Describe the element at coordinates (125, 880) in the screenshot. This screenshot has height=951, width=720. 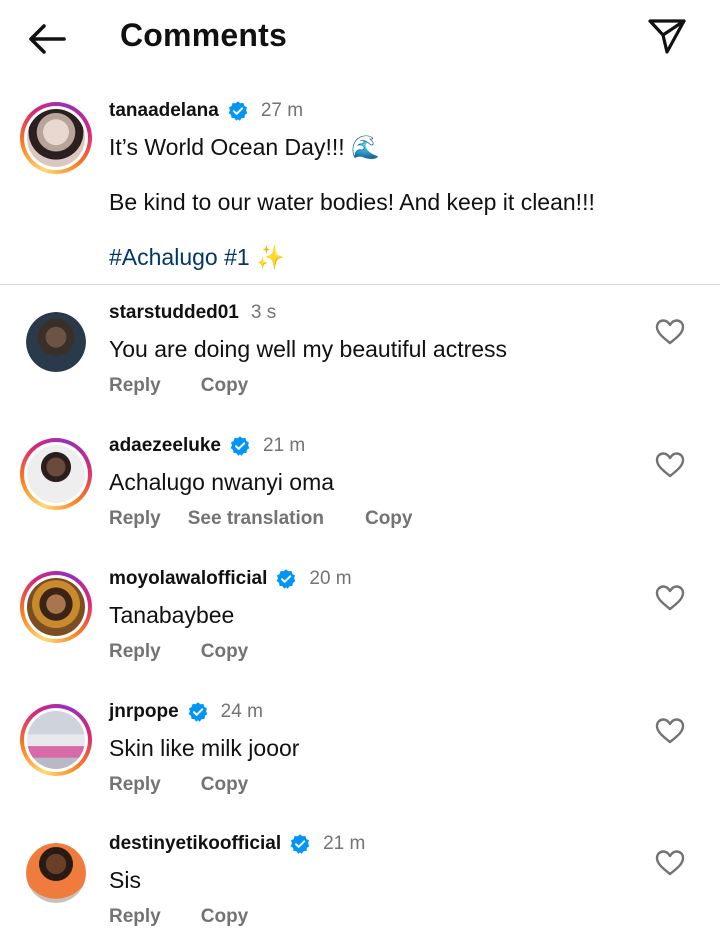
I see `comment-text: Sis` at that location.